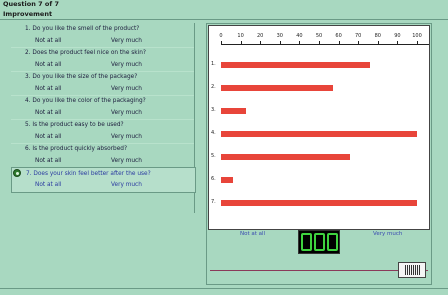  I want to click on bar-q4, so click(319, 134).